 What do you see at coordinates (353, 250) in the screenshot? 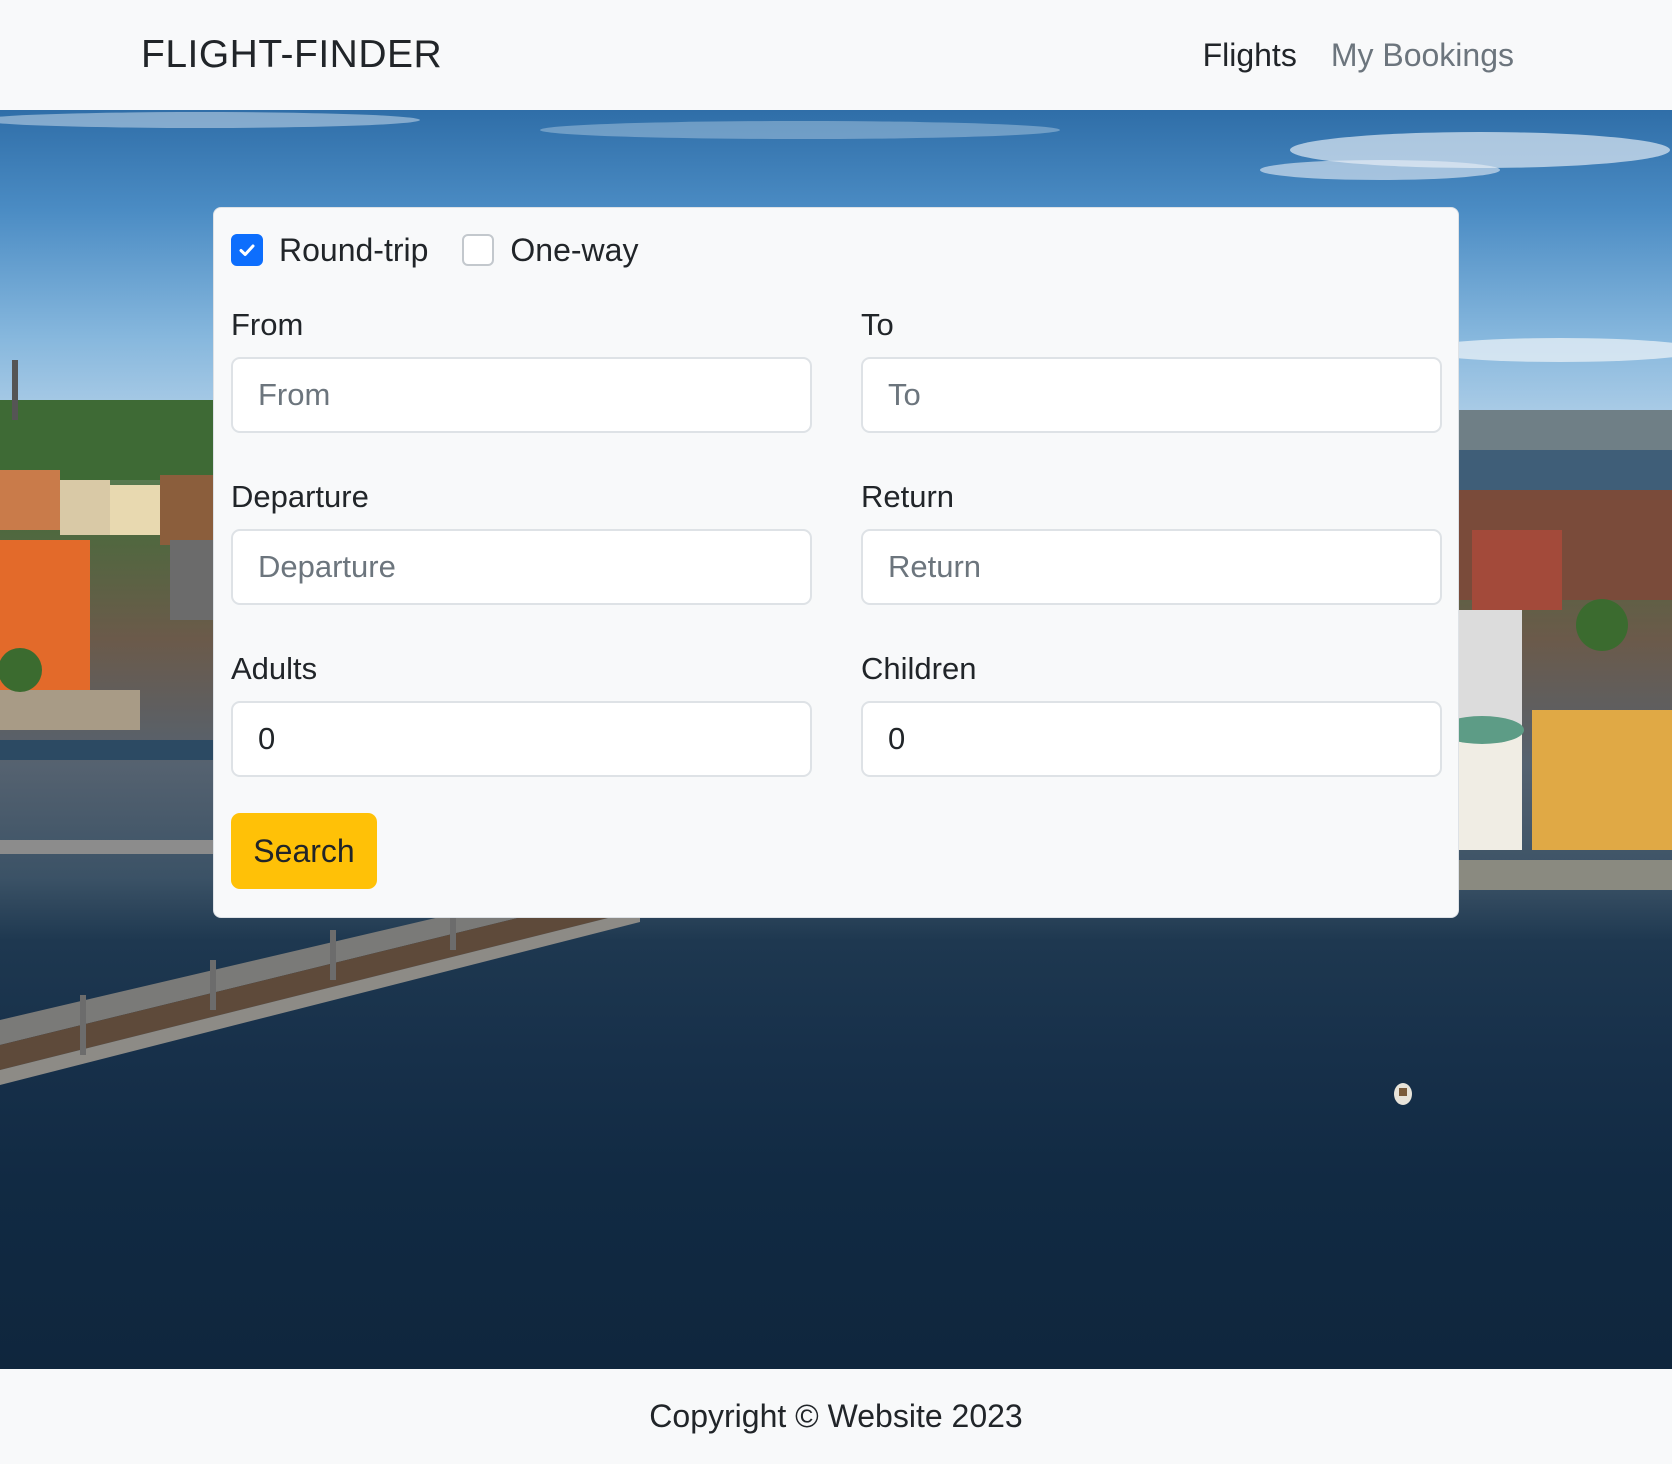
I see `round-trip-label: Round-trip` at bounding box center [353, 250].